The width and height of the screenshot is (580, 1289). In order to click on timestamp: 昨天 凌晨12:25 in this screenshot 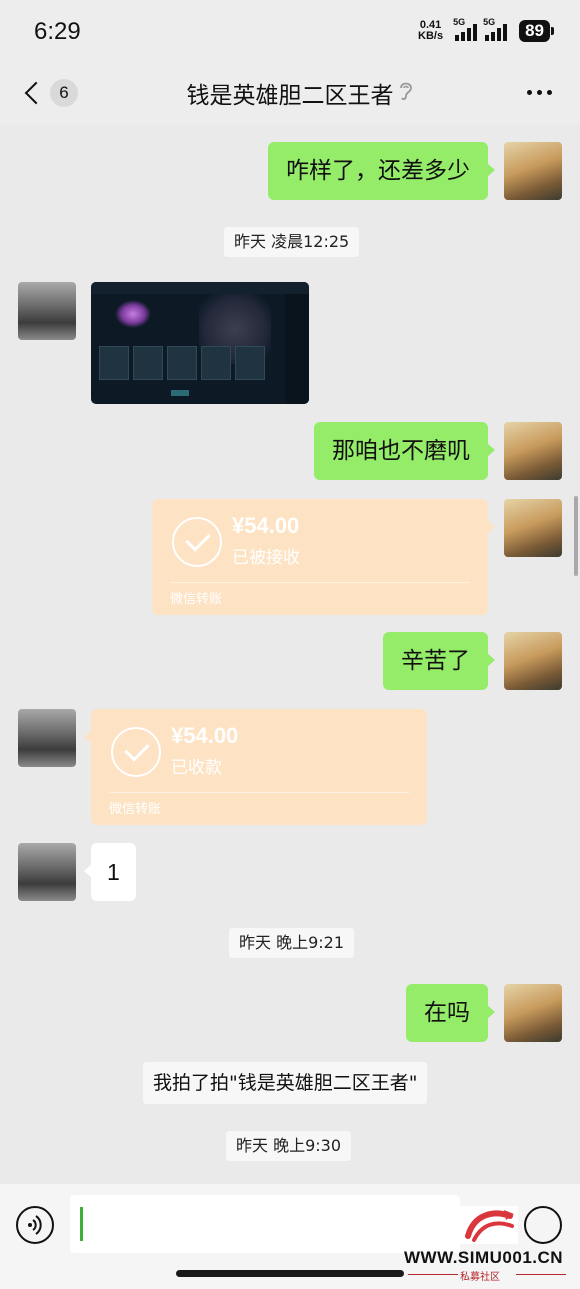, I will do `click(292, 242)`.